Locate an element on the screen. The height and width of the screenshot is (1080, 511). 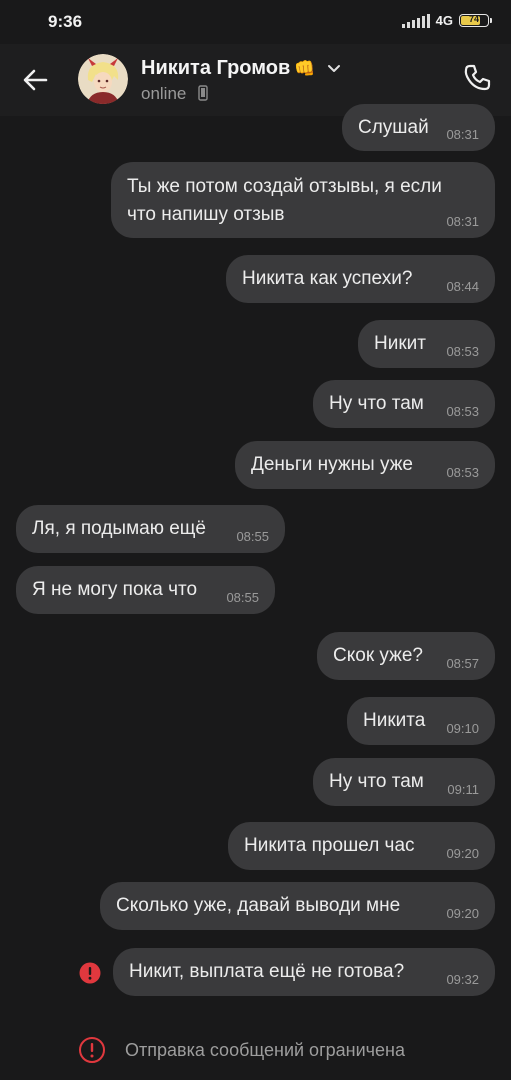
message-bubble: Ля, я подымаю ещё 08:55 is located at coordinates (150, 529).